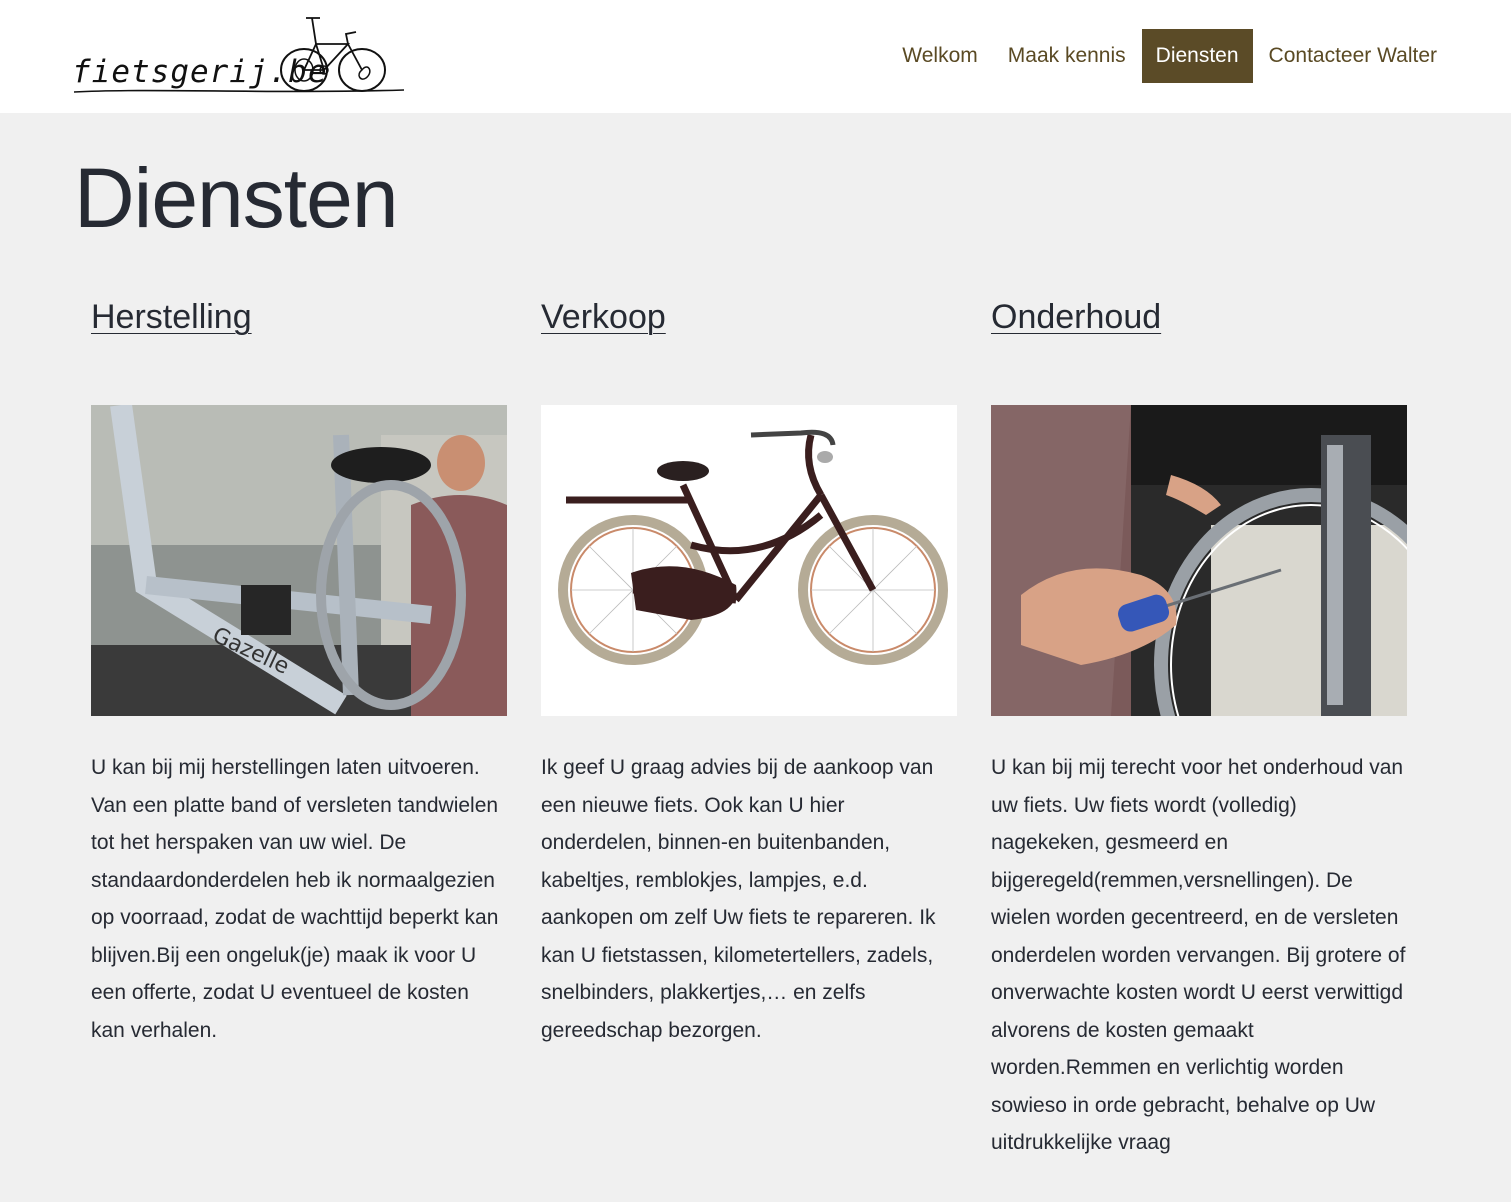 The width and height of the screenshot is (1511, 1202). Describe the element at coordinates (299, 317) in the screenshot. I see `service-title-herstelling: Herstelling` at that location.